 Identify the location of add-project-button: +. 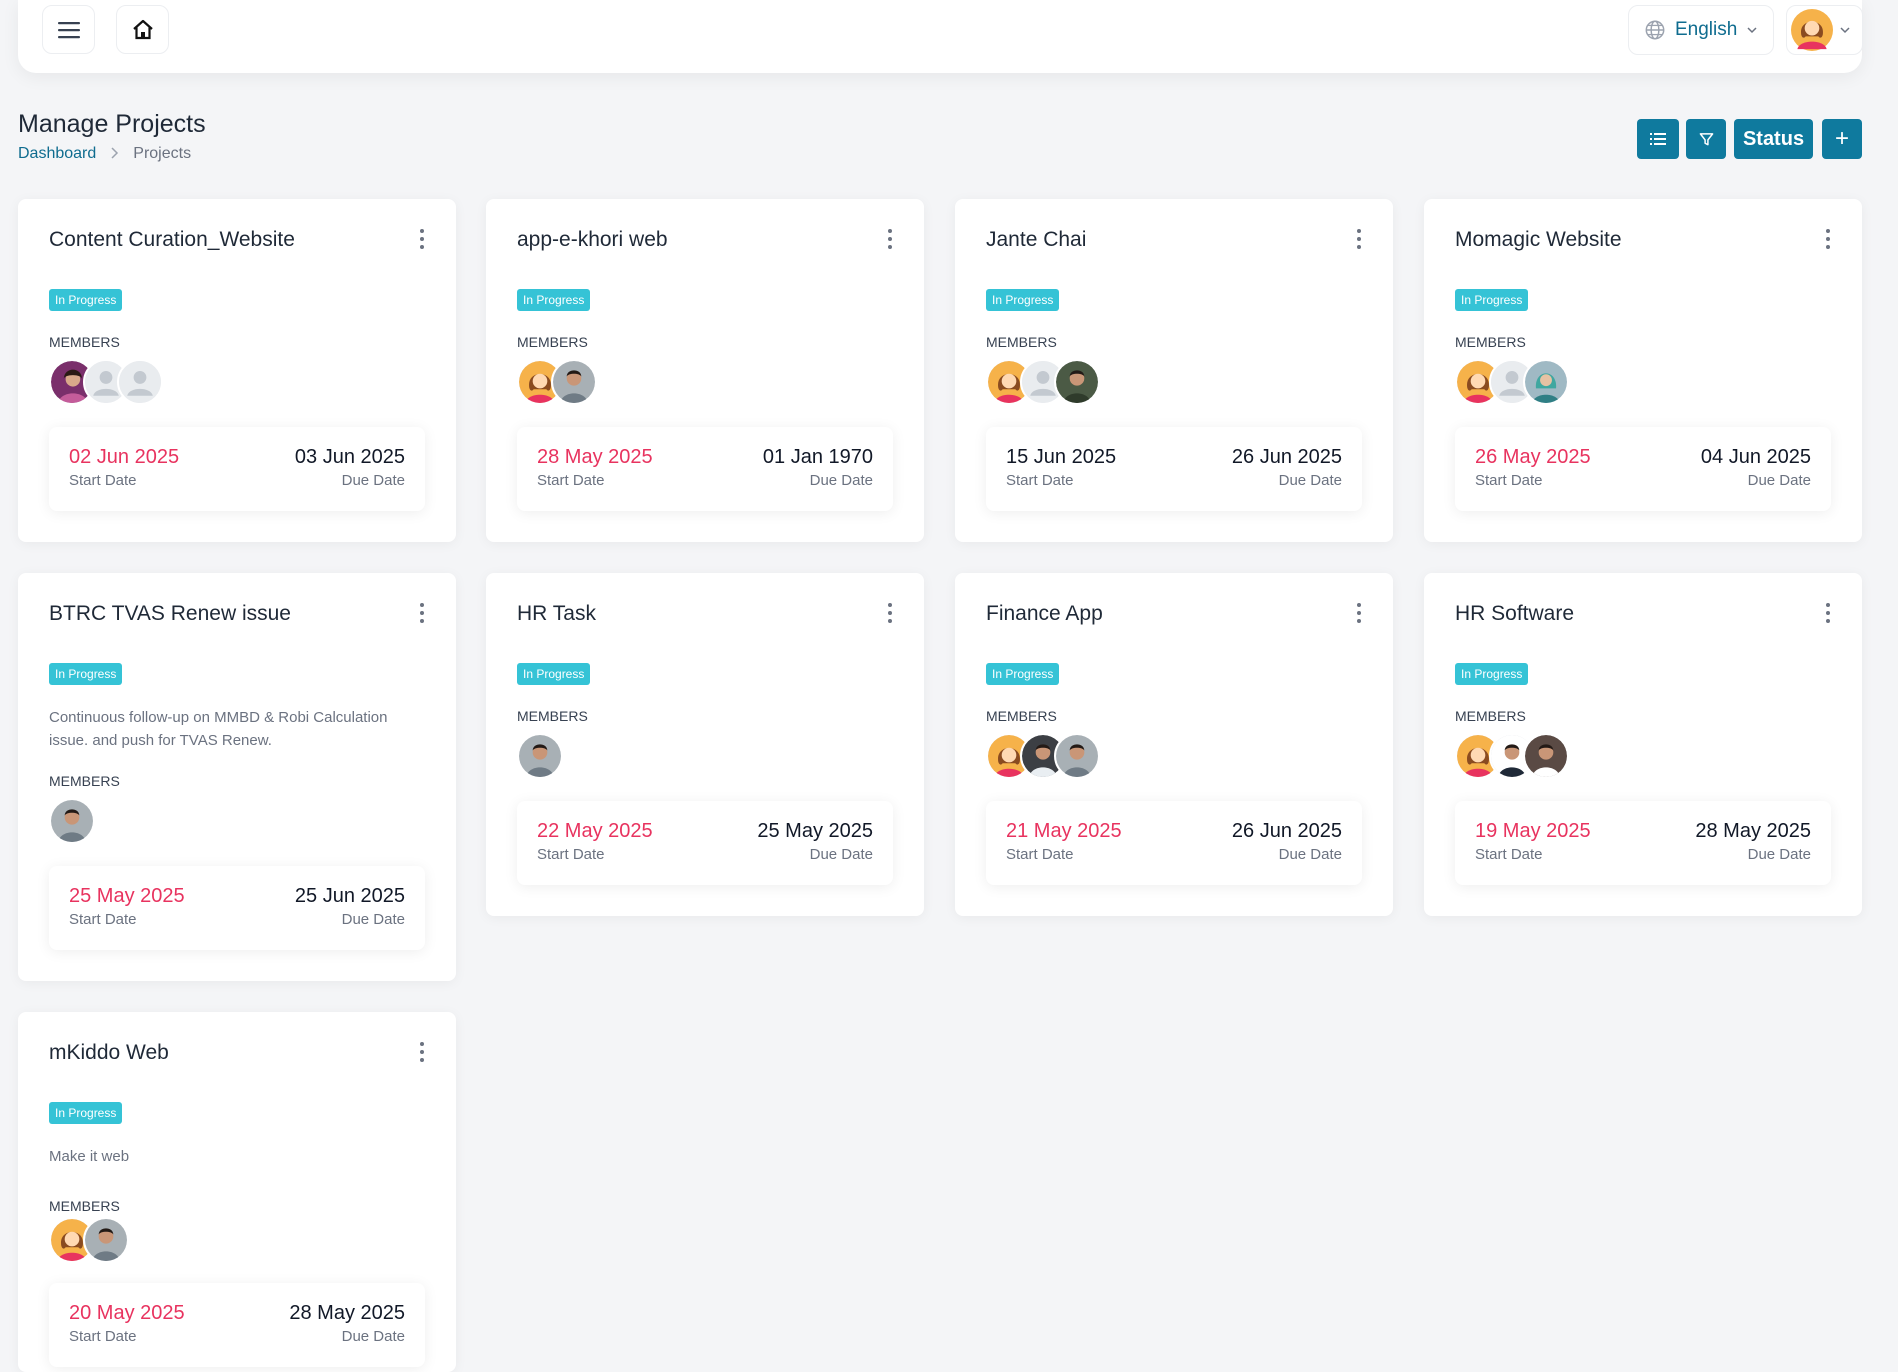
(1842, 139).